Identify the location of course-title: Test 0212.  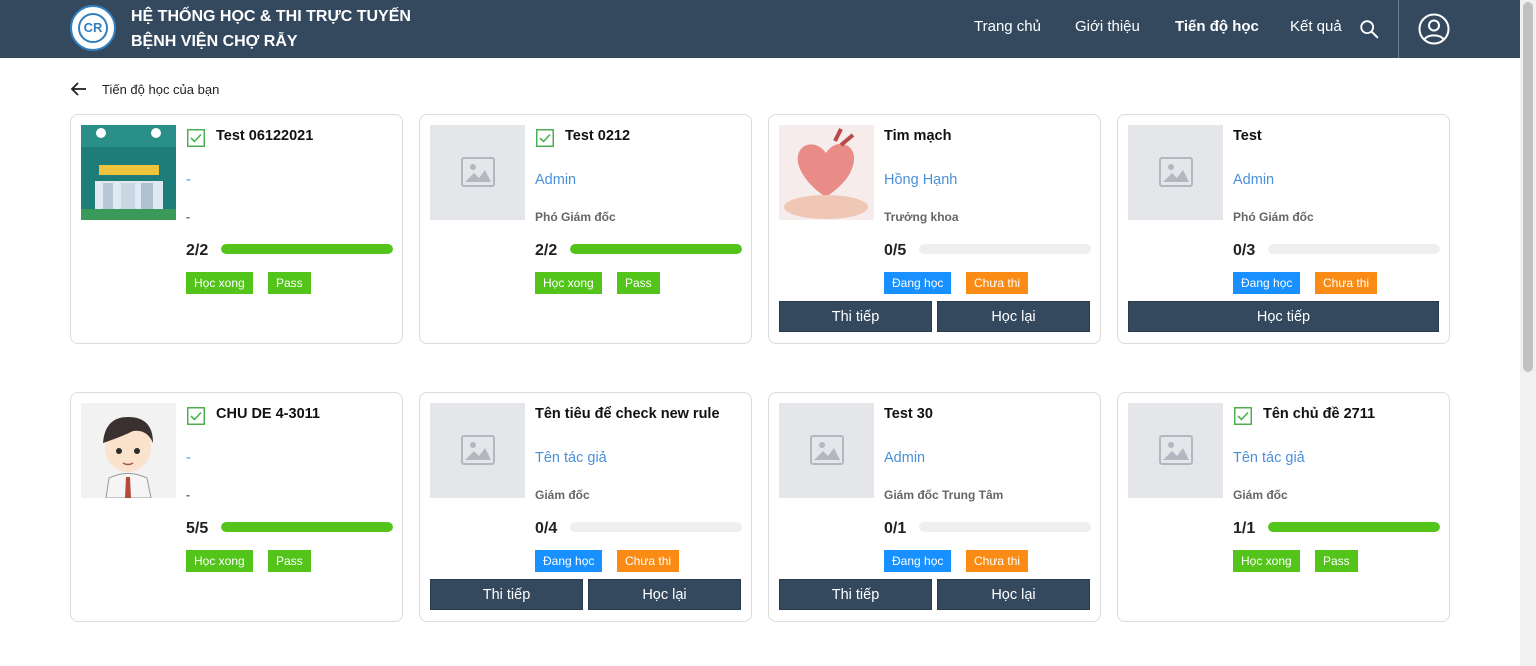
(597, 136).